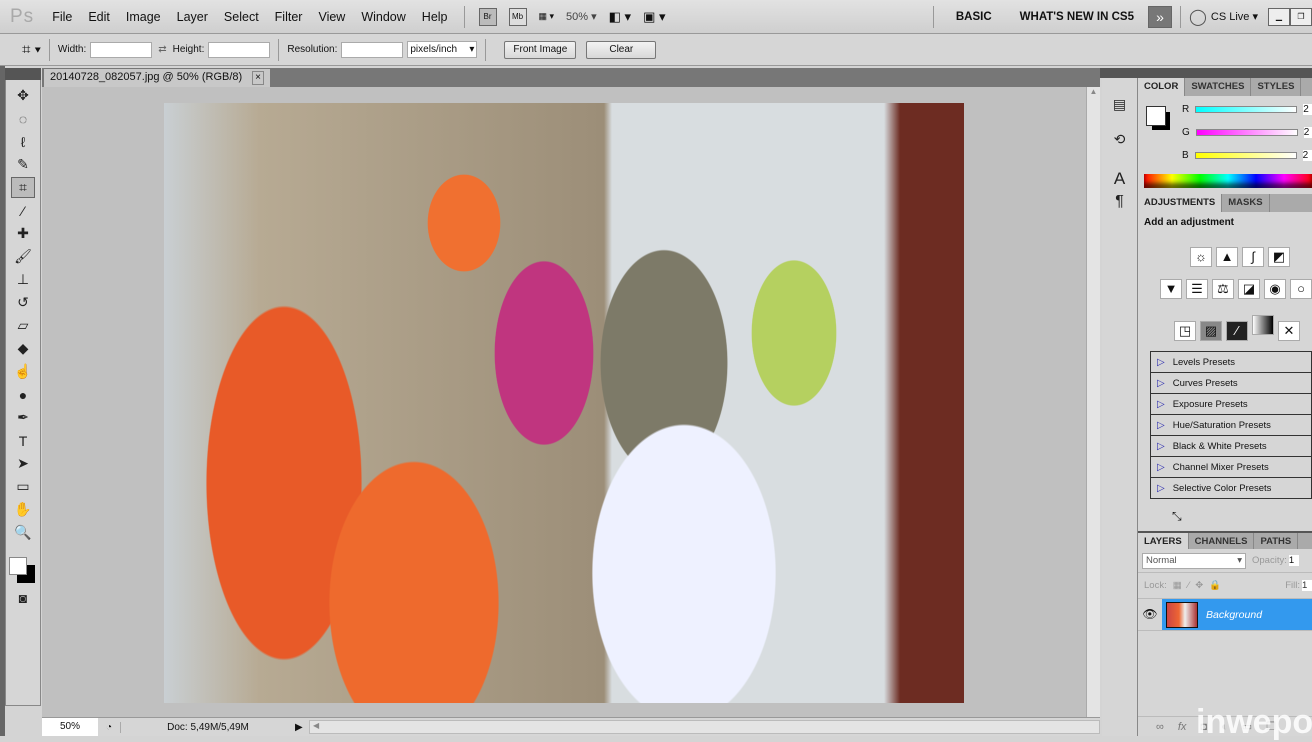  What do you see at coordinates (23, 597) in the screenshot?
I see `quick-mask-icon: ◙` at bounding box center [23, 597].